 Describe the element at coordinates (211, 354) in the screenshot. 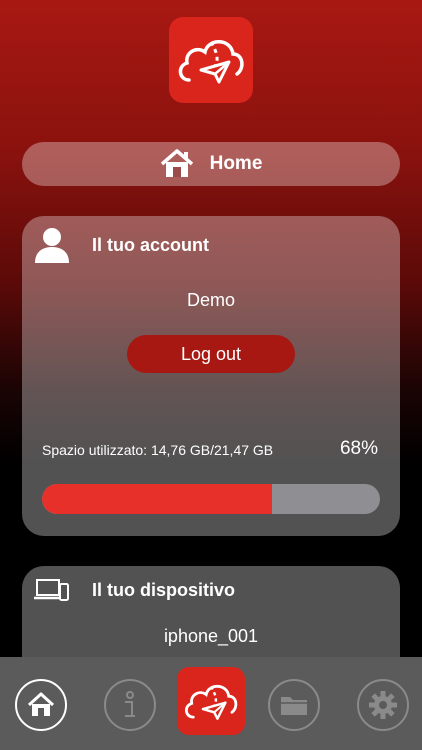

I see `logout-button: Log out` at that location.